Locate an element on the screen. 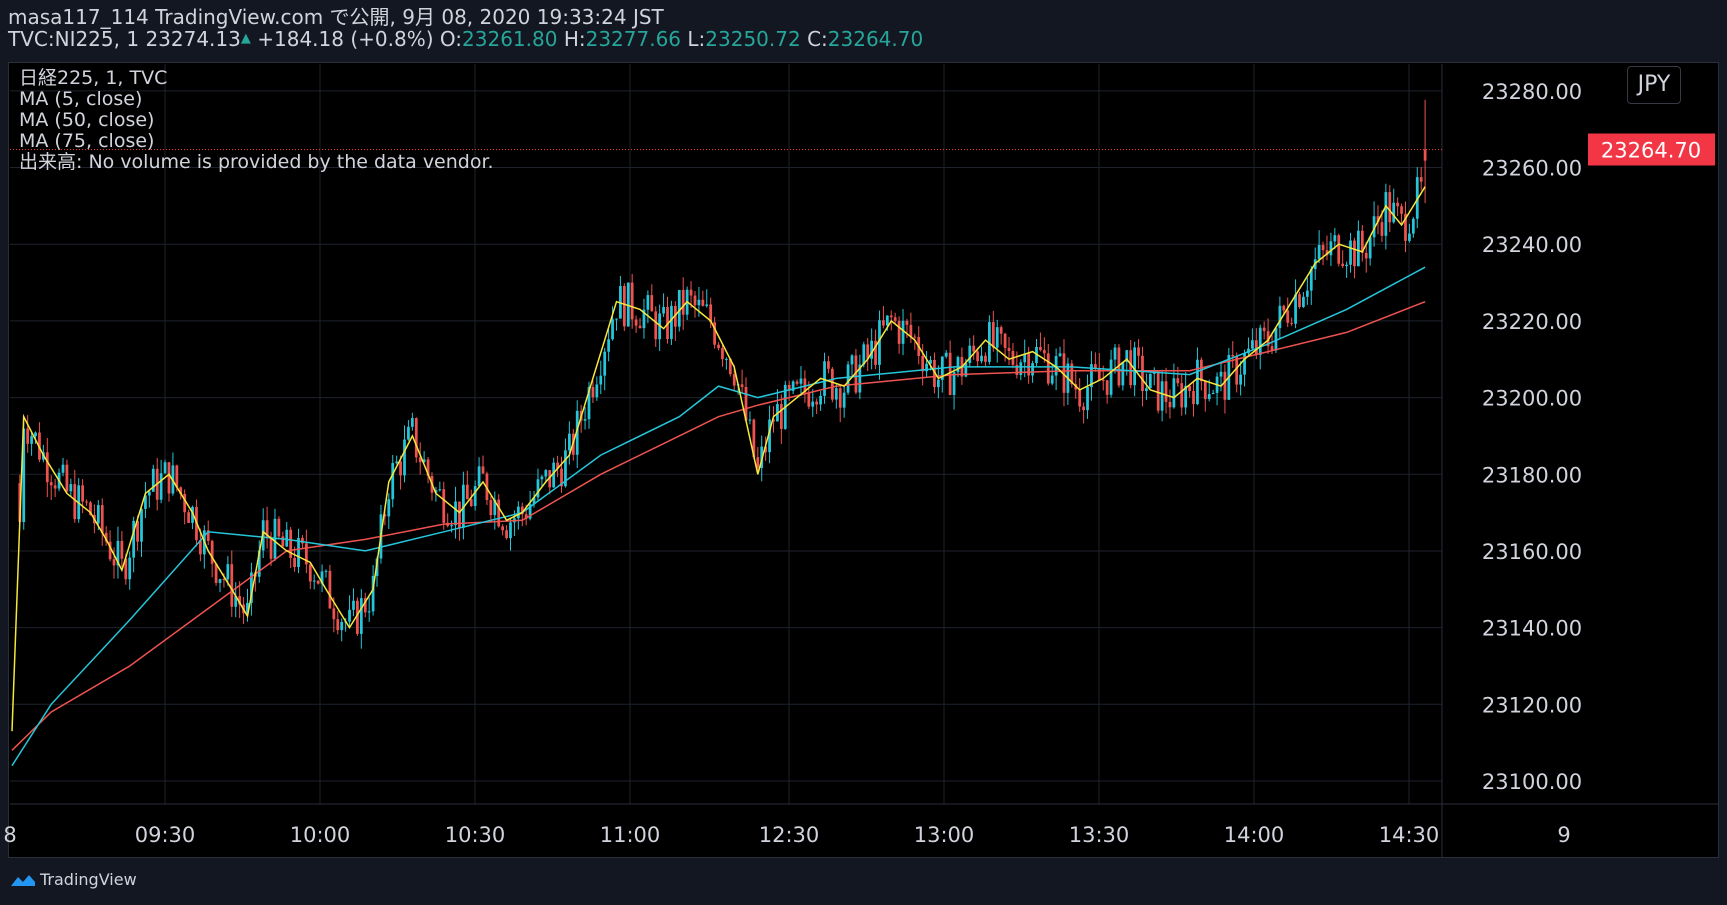  y-tick-label: 23160.00 is located at coordinates (1532, 552).